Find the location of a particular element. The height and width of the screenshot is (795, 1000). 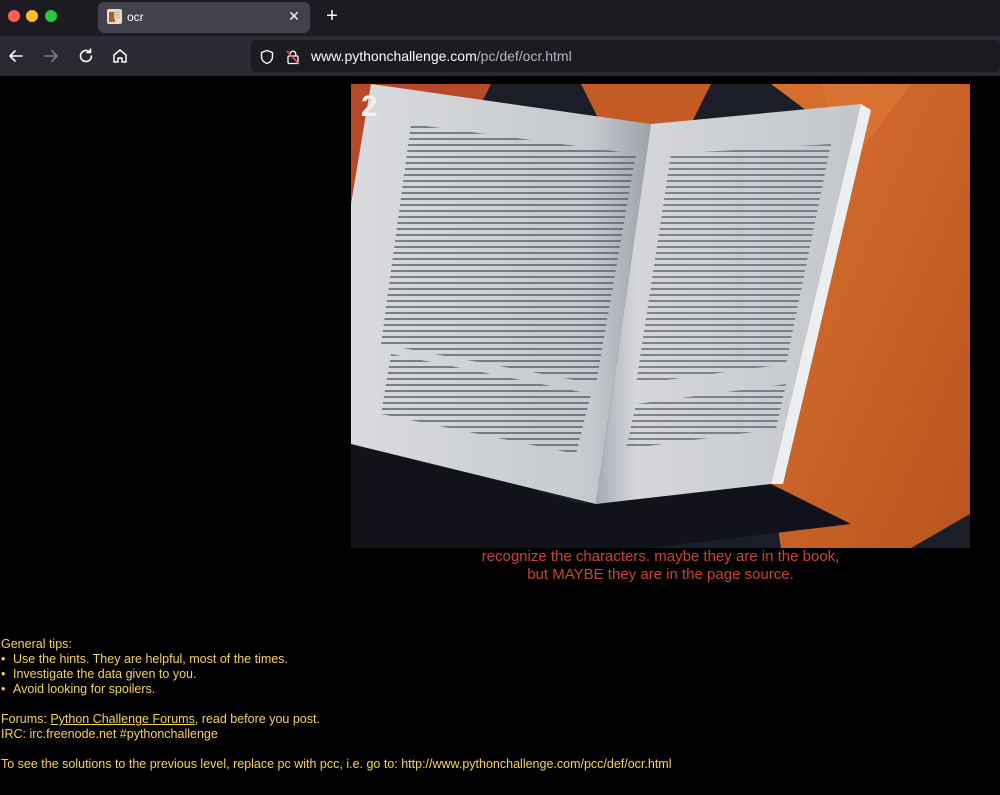

url-text: www.pythonchallenge.com/pc/def/ocr.html is located at coordinates (441, 56).